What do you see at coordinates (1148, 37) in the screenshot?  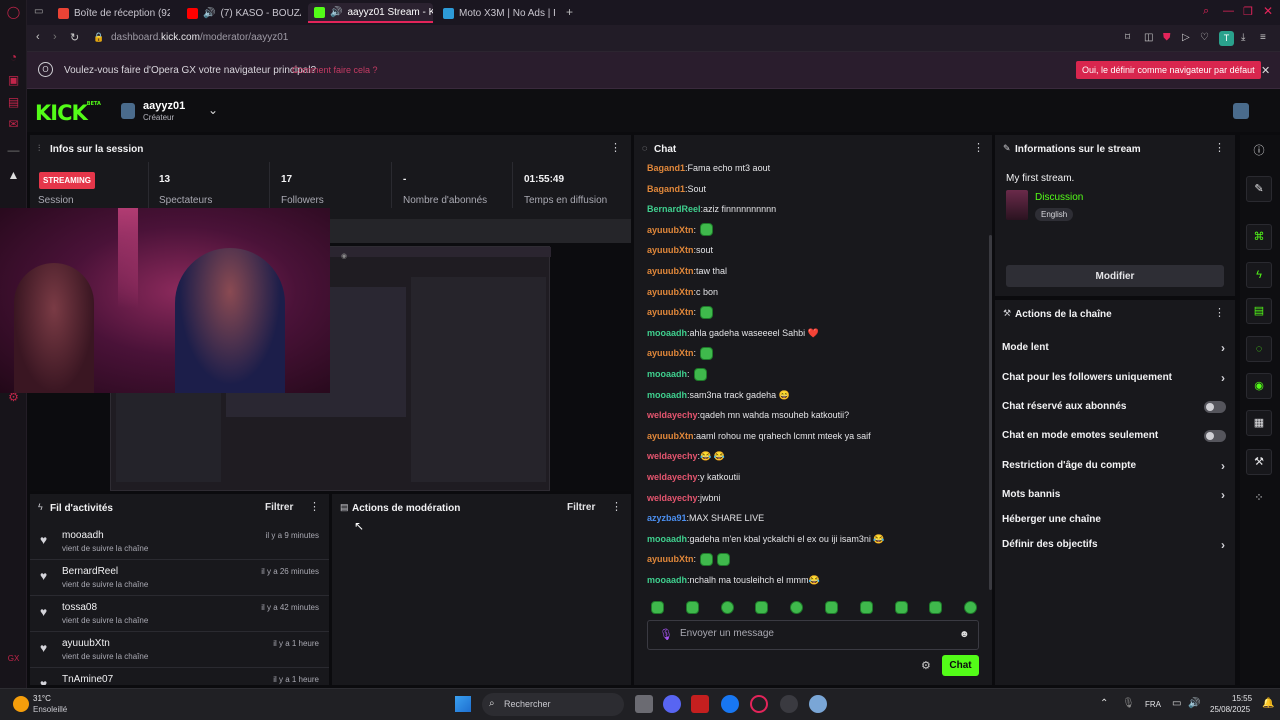 I see `camera-icon: ◫` at bounding box center [1148, 37].